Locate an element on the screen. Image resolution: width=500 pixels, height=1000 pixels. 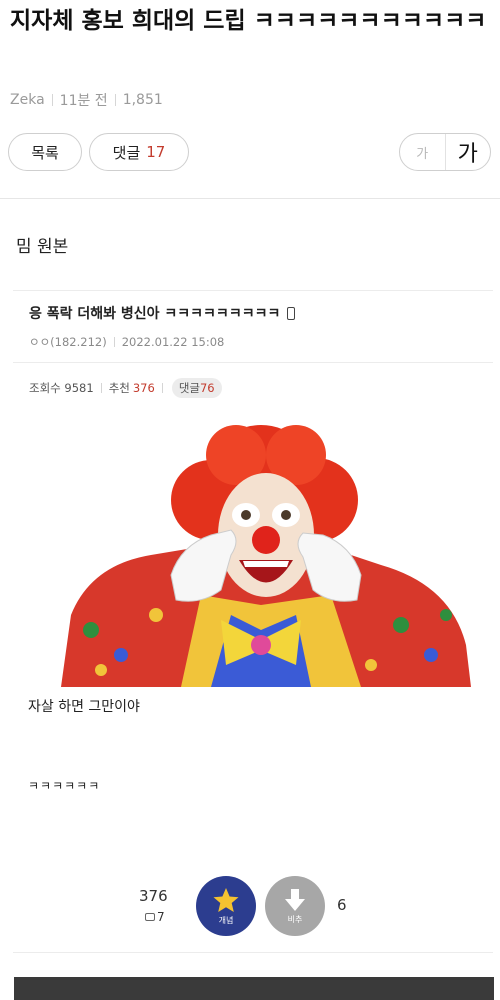
list-button: 목록 is located at coordinates (45, 152).